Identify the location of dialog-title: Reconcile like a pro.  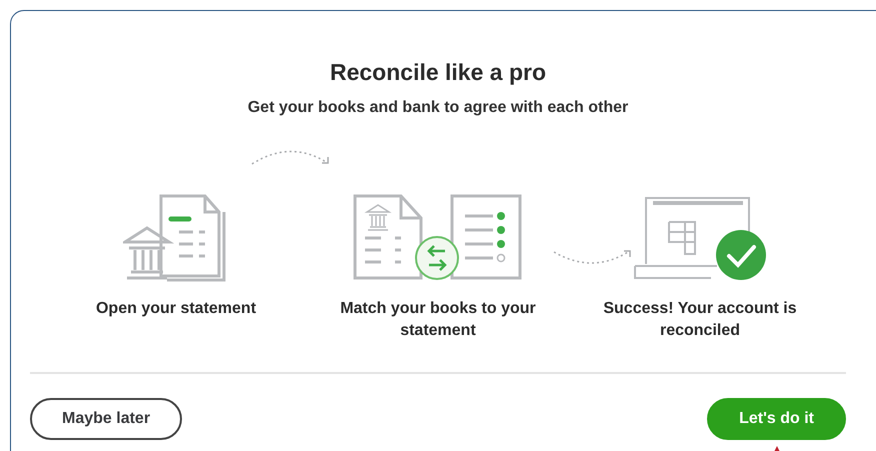
(438, 72).